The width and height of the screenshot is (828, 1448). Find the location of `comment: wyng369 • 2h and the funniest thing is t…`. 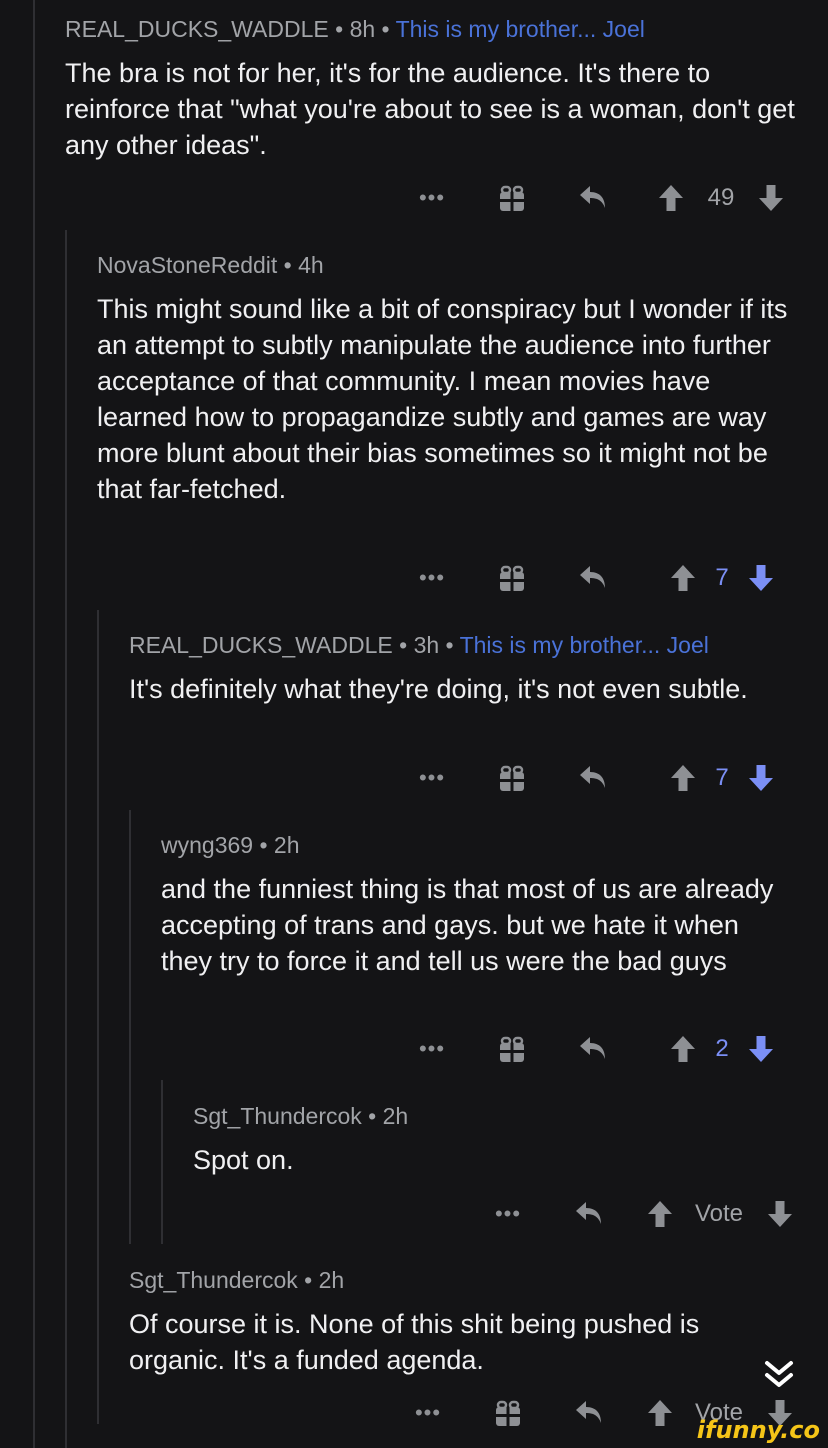

comment: wyng369 • 2h and the funniest thing is t… is located at coordinates (471, 905).